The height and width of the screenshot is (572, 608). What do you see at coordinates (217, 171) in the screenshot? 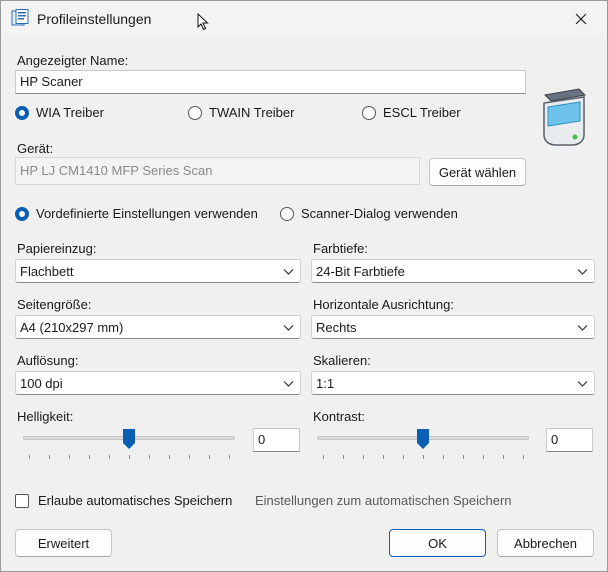
I see `device-input: HP LJ CM1410 MFP Series Scan` at bounding box center [217, 171].